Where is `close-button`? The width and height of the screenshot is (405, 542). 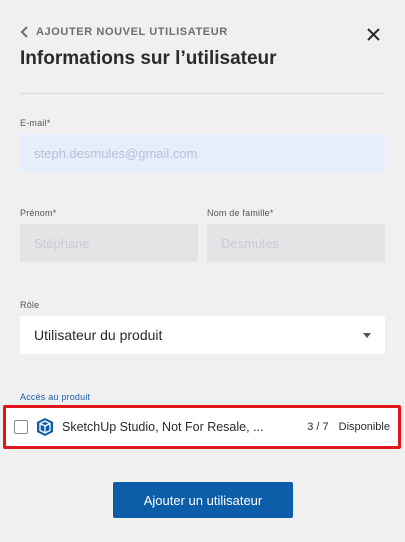 close-button is located at coordinates (373, 34).